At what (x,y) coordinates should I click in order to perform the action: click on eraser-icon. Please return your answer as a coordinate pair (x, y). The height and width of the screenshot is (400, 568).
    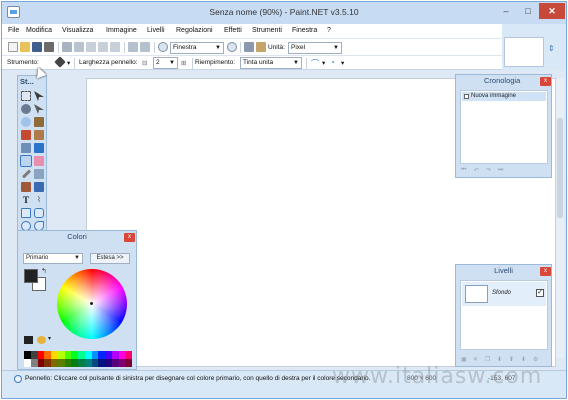
    Looking at the image, I should click on (39, 161).